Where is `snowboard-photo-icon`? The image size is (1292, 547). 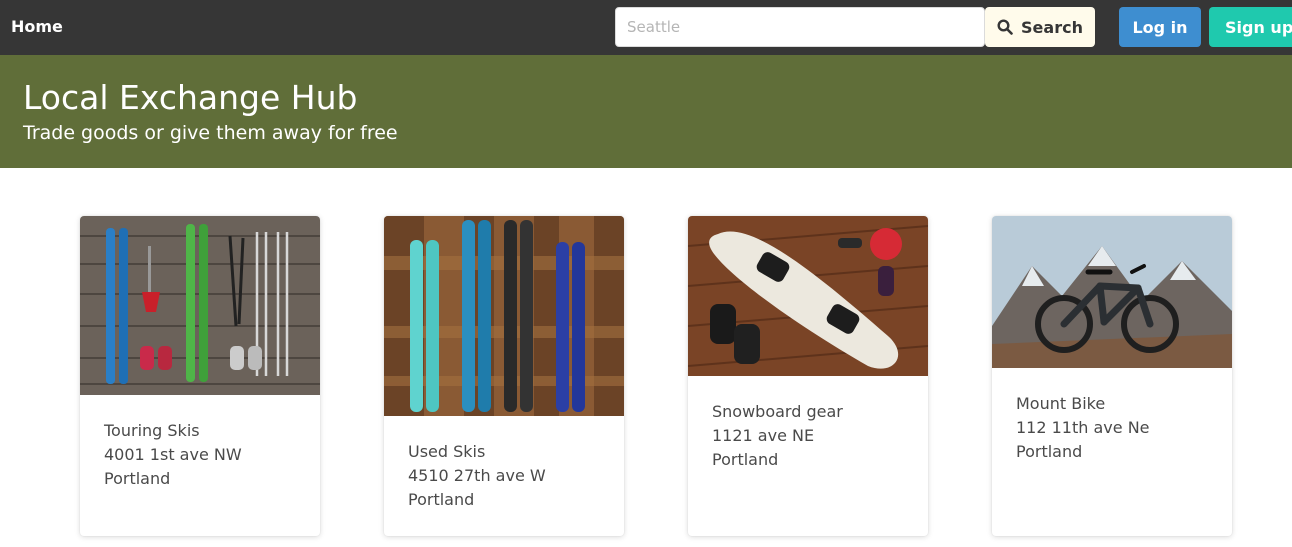 snowboard-photo-icon is located at coordinates (808, 296).